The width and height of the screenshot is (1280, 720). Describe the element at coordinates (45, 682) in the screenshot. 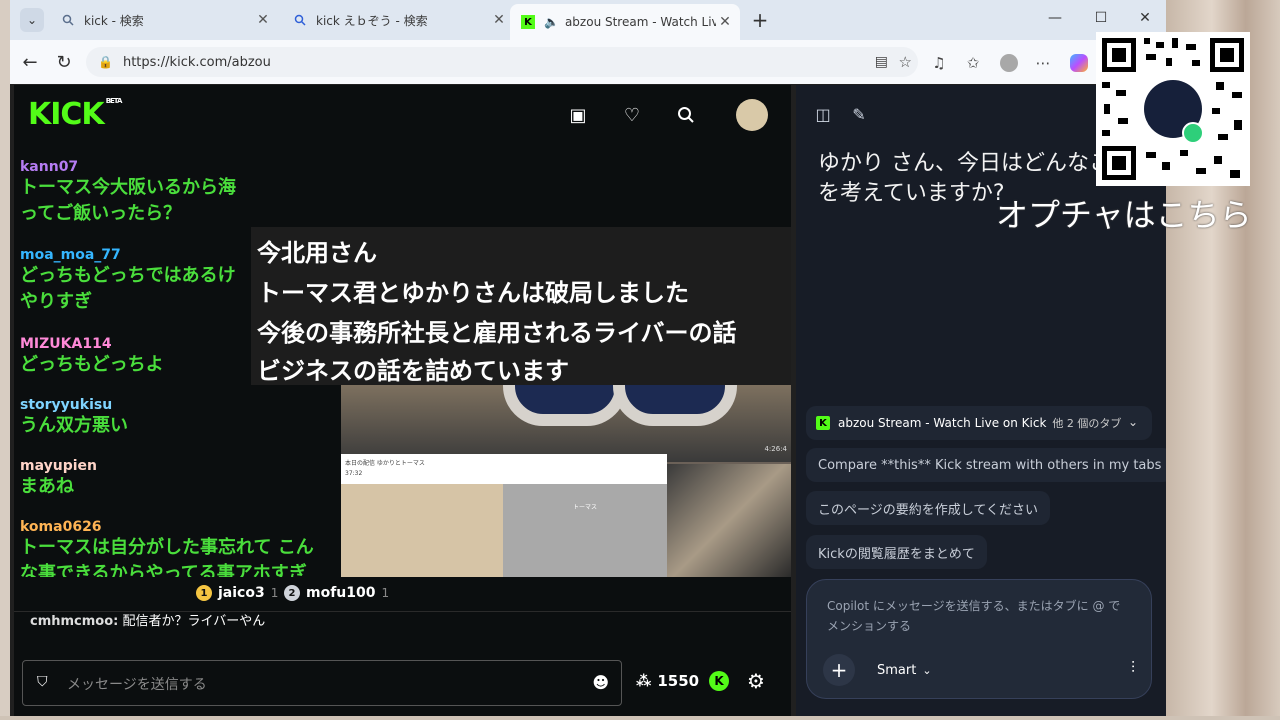

I see `shield-icon: ⛉` at that location.